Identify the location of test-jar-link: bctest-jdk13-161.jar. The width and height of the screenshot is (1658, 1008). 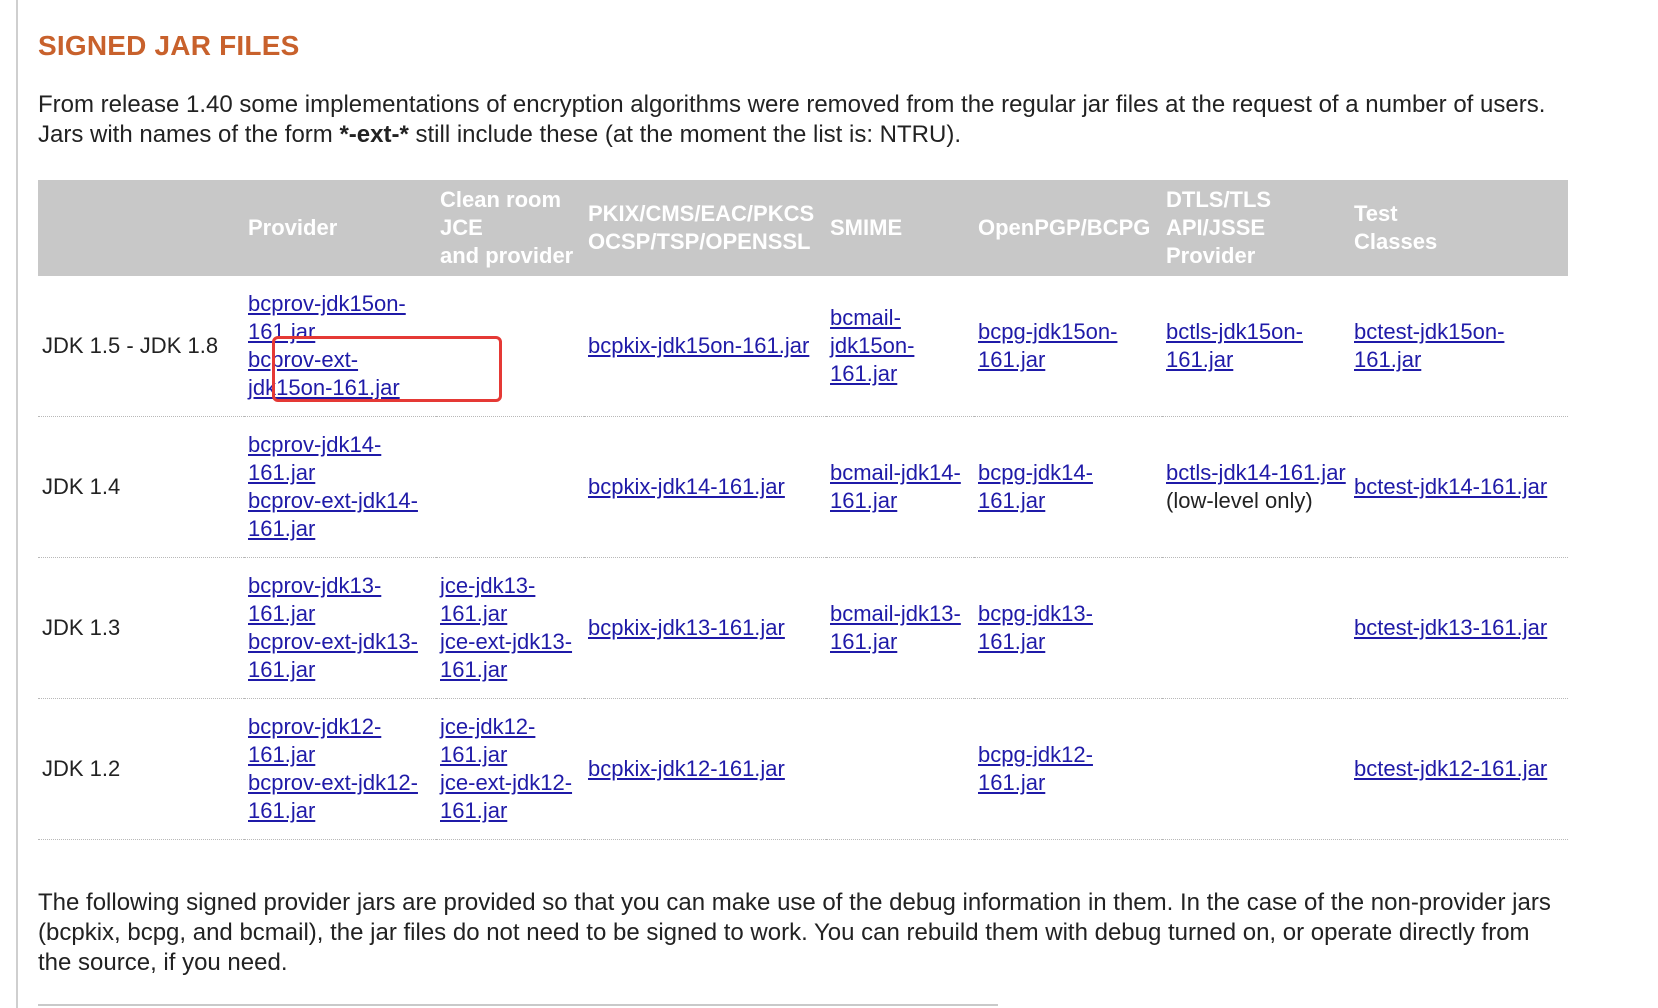
(1450, 627).